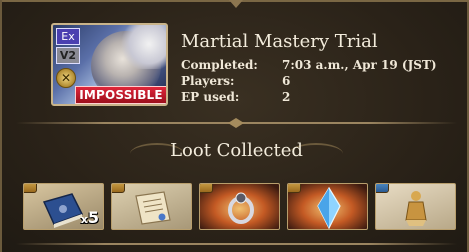 This screenshot has width=469, height=252. I want to click on info-label: Players:, so click(208, 81).